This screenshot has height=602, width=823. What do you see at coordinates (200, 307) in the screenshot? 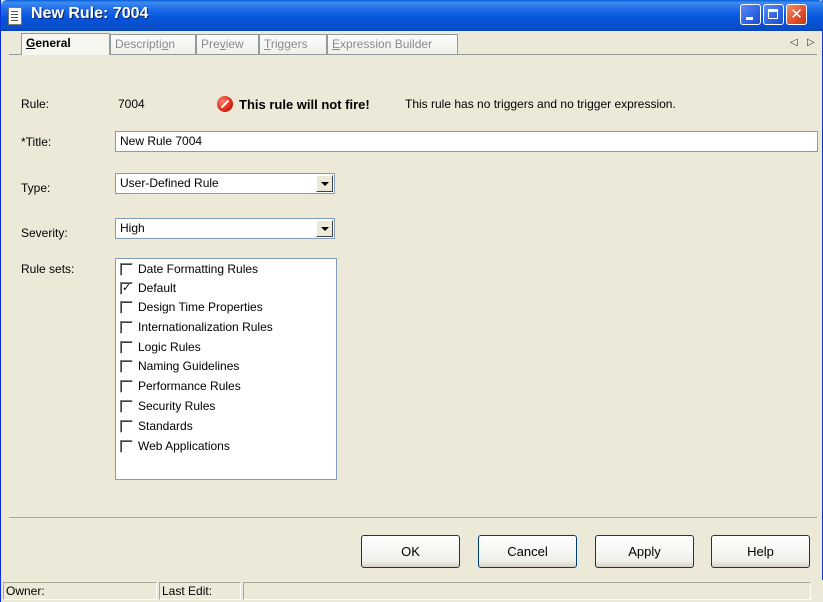
I see `ruleset-item-label: Design Time Properties` at bounding box center [200, 307].